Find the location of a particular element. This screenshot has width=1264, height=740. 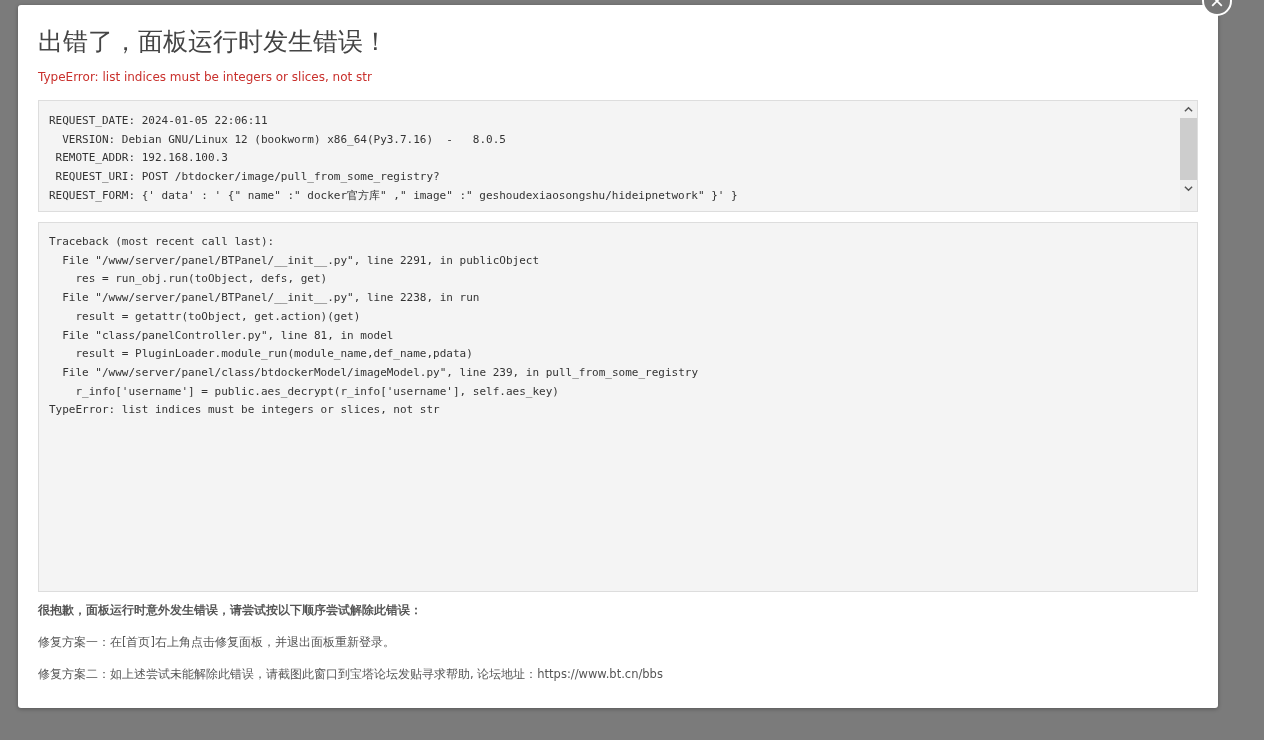

fix-suggestion: 修复方案一：在[首页]右上角点击修复面板，并退出面板重新登录。 is located at coordinates (217, 642).